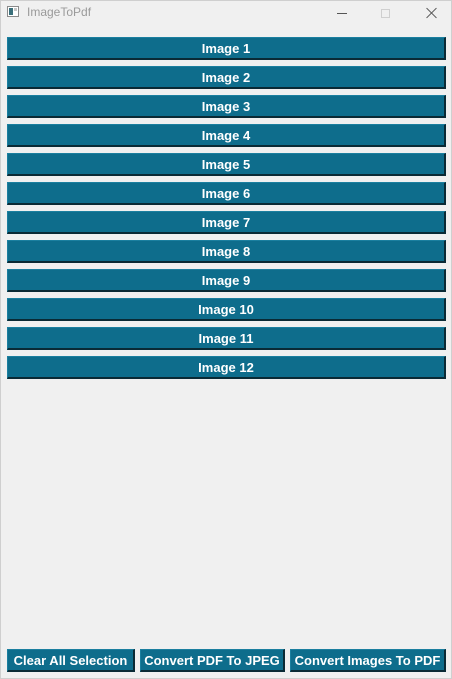 The height and width of the screenshot is (679, 452). I want to click on image-button-5: Image 5, so click(226, 164).